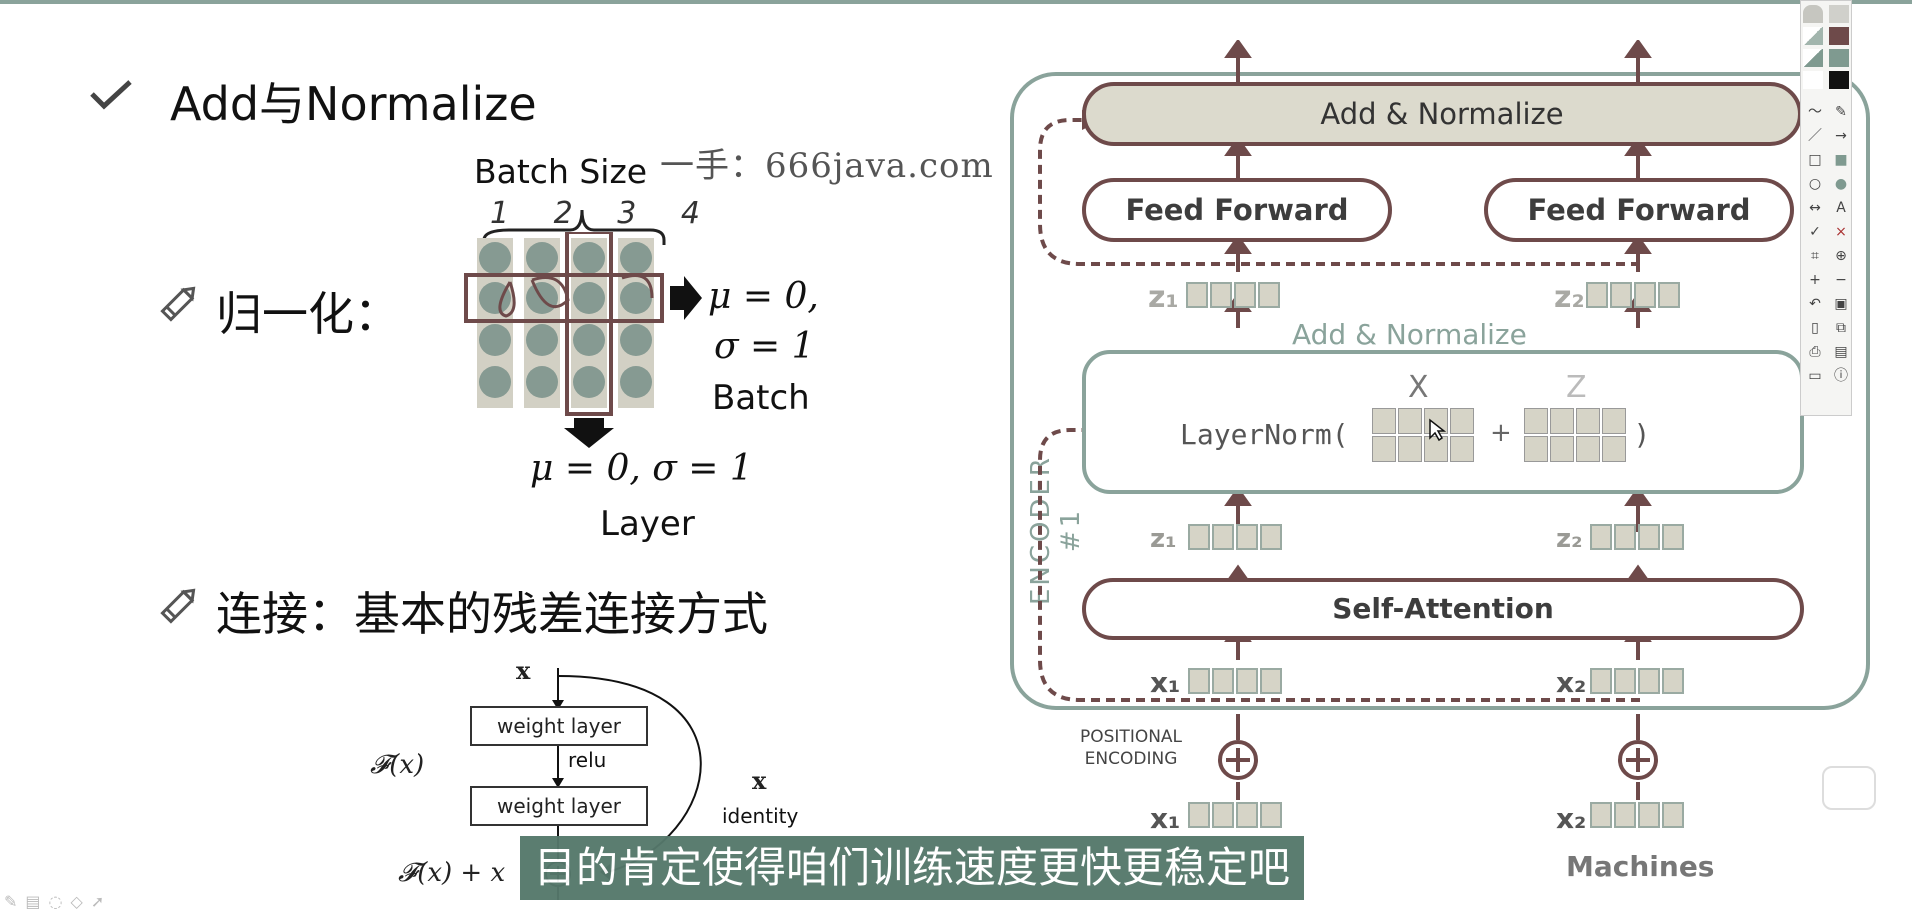  I want to click on x-matrix, so click(1423, 435).